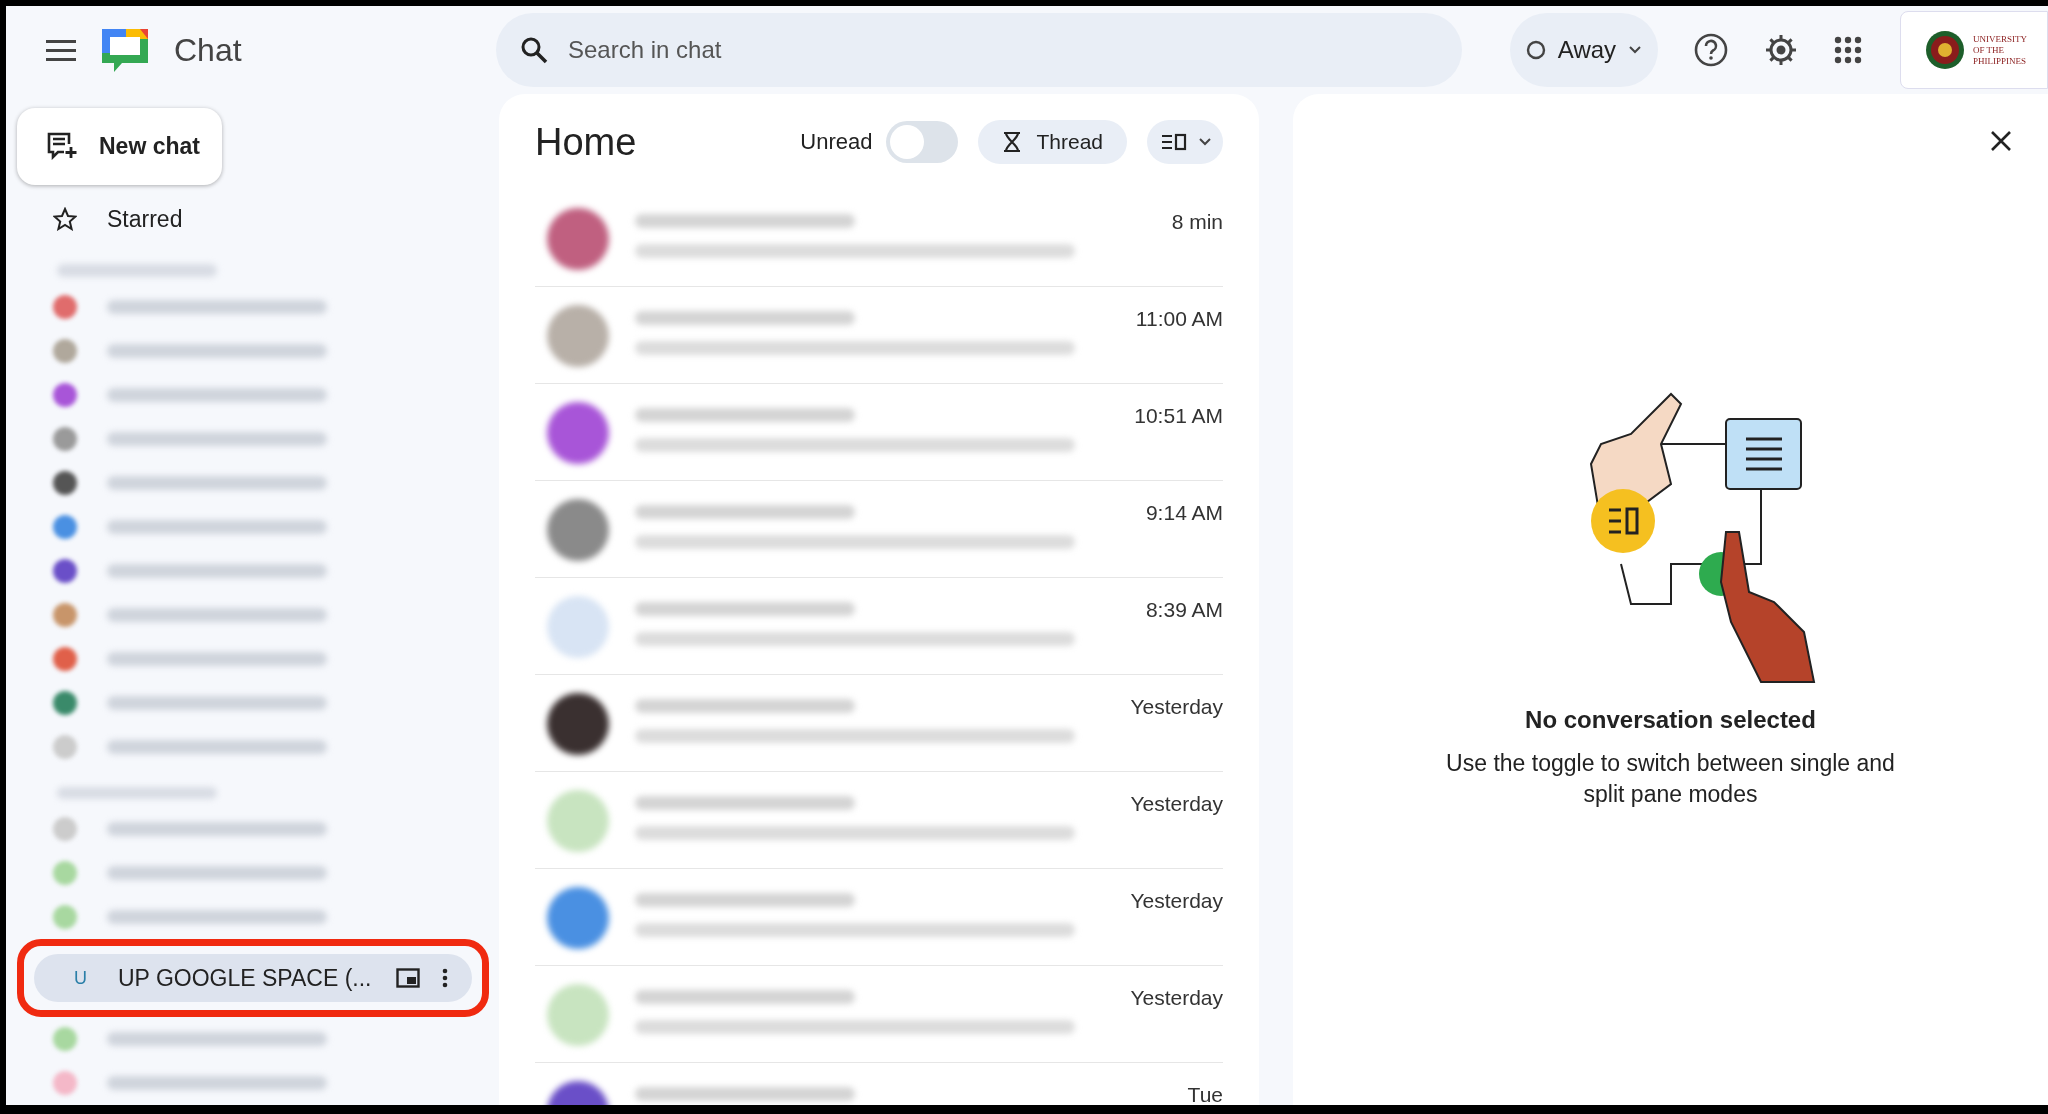 The height and width of the screenshot is (1114, 2048). Describe the element at coordinates (879, 529) in the screenshot. I see `conversation-row: 9:14 AM` at that location.